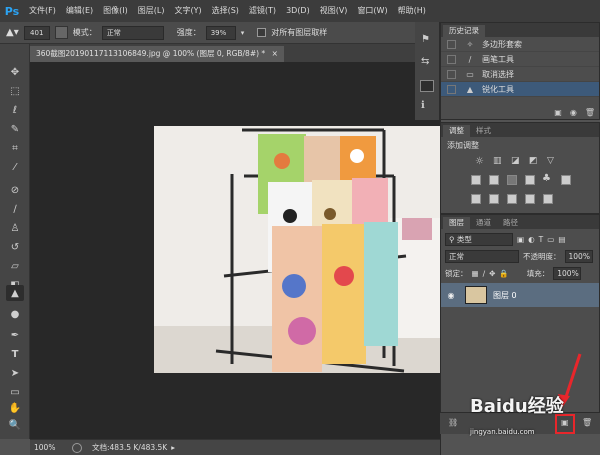 The height and width of the screenshot is (455, 600). Describe the element at coordinates (372, 11) in the screenshot. I see `menu-window: 窗口(W)` at that location.